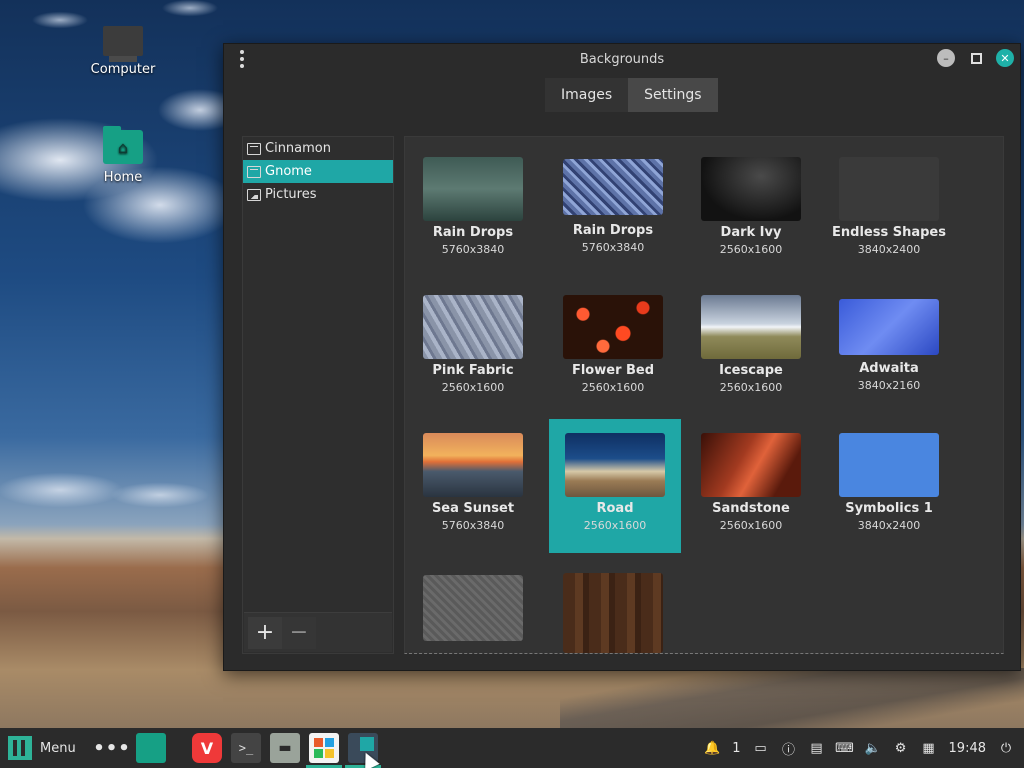 Image resolution: width=1024 pixels, height=768 pixels. What do you see at coordinates (123, 145) in the screenshot?
I see `home-folder-icon: ⌂` at bounding box center [123, 145].